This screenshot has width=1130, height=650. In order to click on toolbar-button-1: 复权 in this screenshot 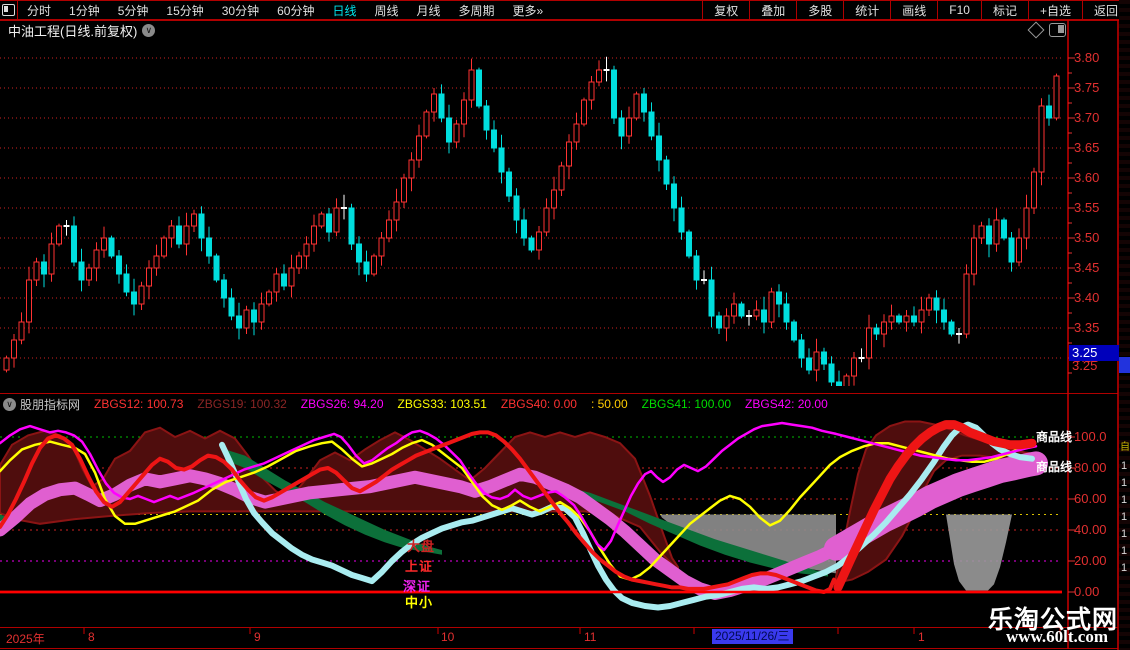, I will do `click(725, 10)`.